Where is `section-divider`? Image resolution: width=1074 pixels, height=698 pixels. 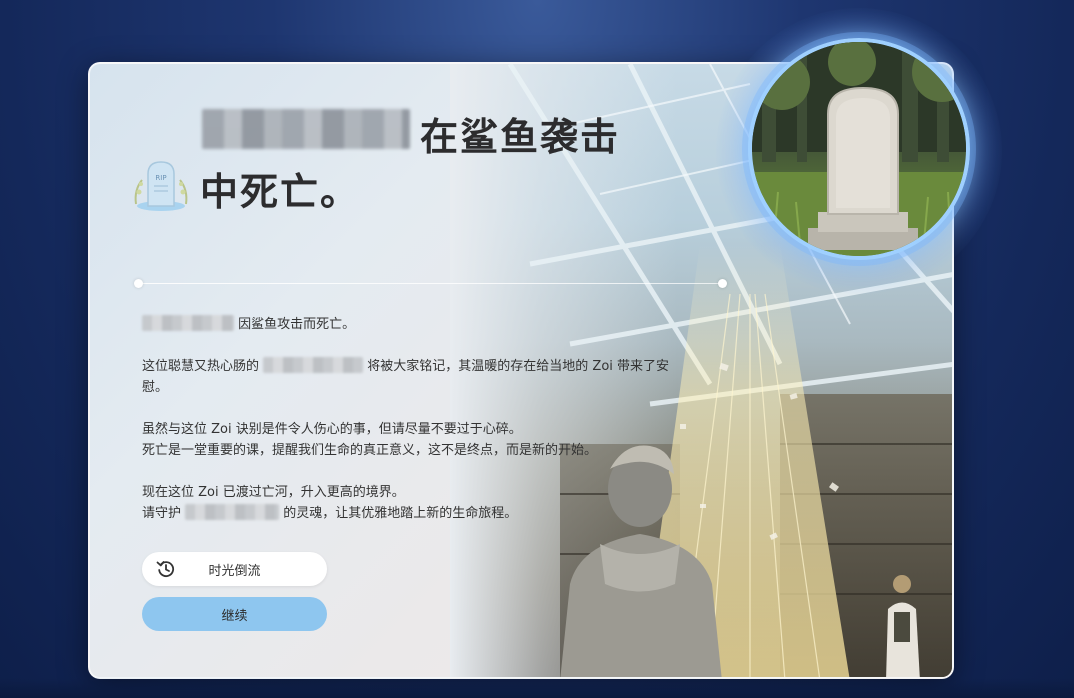 section-divider is located at coordinates (431, 283).